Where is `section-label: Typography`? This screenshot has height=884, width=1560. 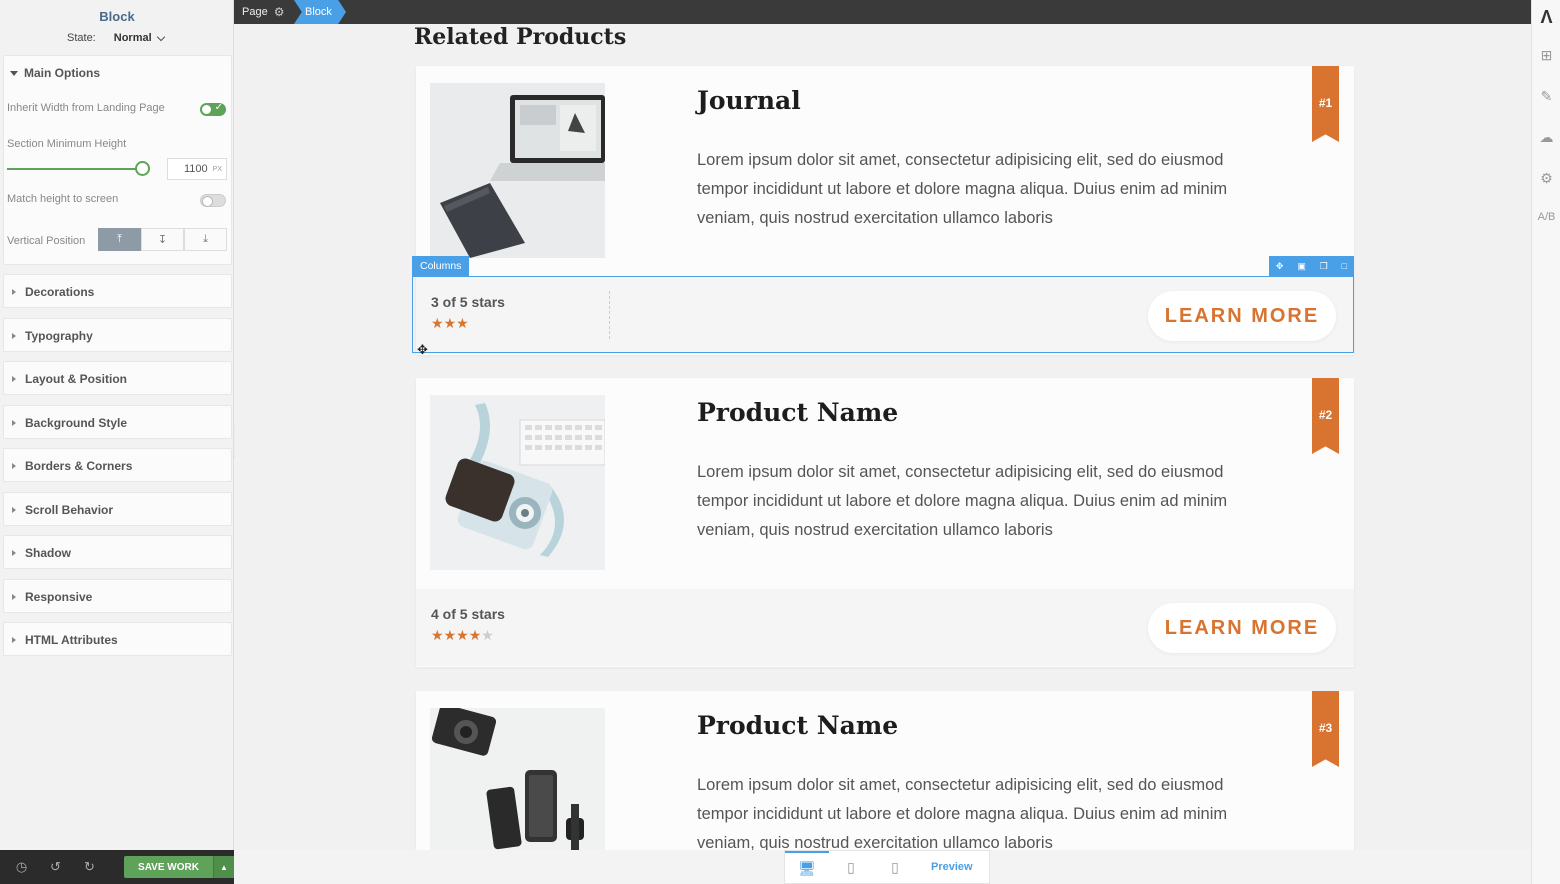
section-label: Typography is located at coordinates (59, 336).